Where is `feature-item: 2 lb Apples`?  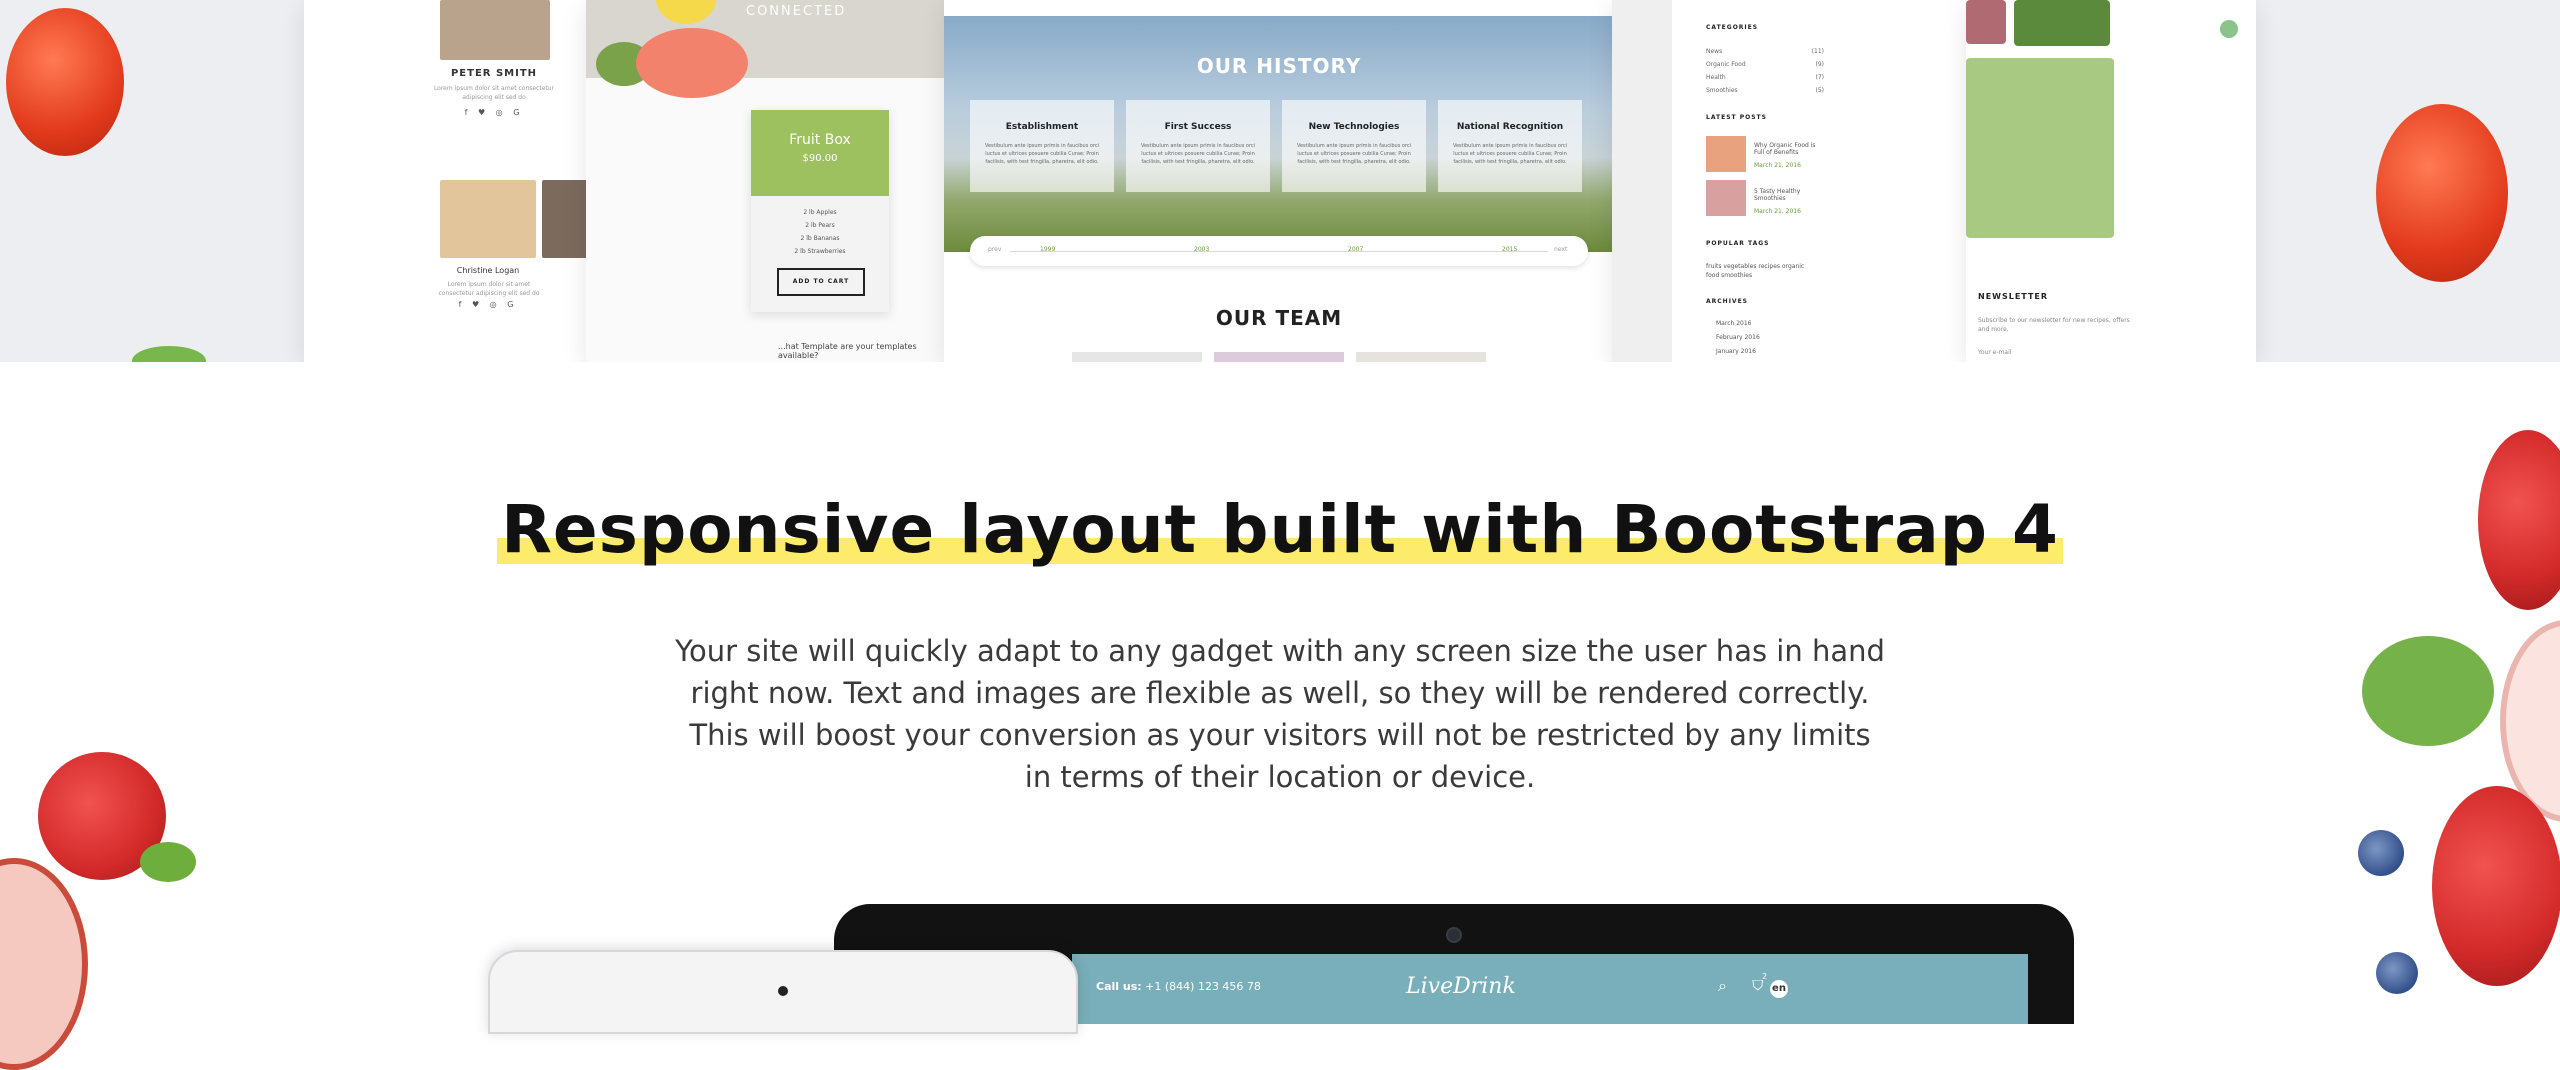
feature-item: 2 lb Apples is located at coordinates (820, 212).